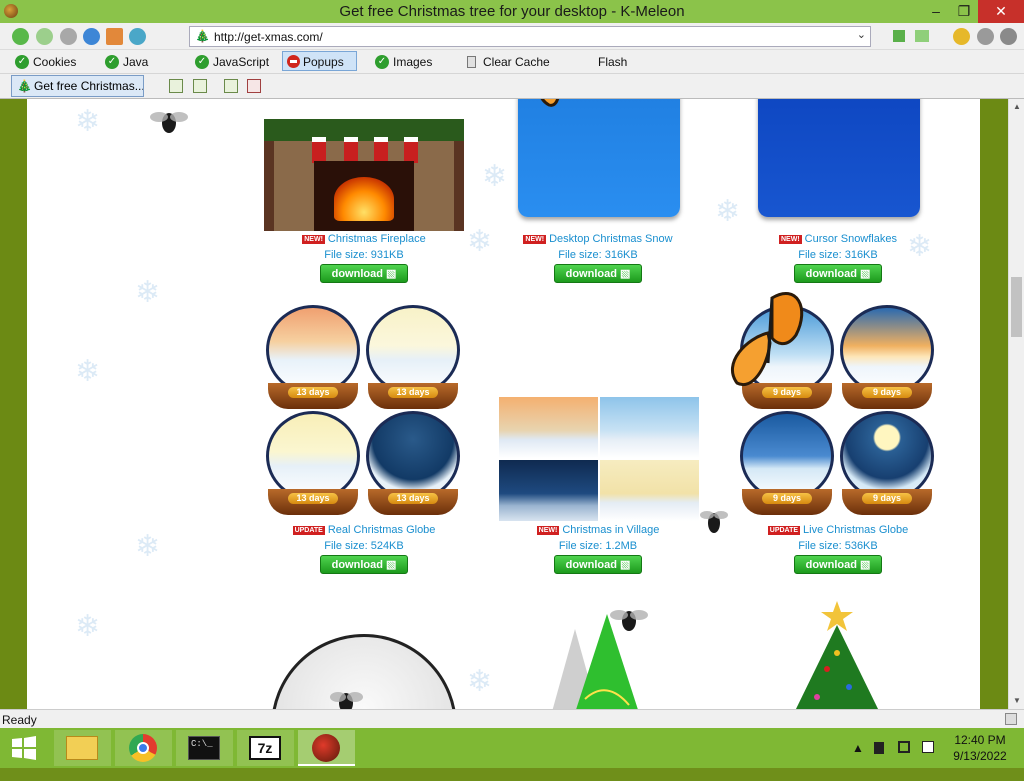 This screenshot has height=781, width=1024. What do you see at coordinates (839, 158) in the screenshot?
I see `cursor-snowflakes-thumbnail` at bounding box center [839, 158].